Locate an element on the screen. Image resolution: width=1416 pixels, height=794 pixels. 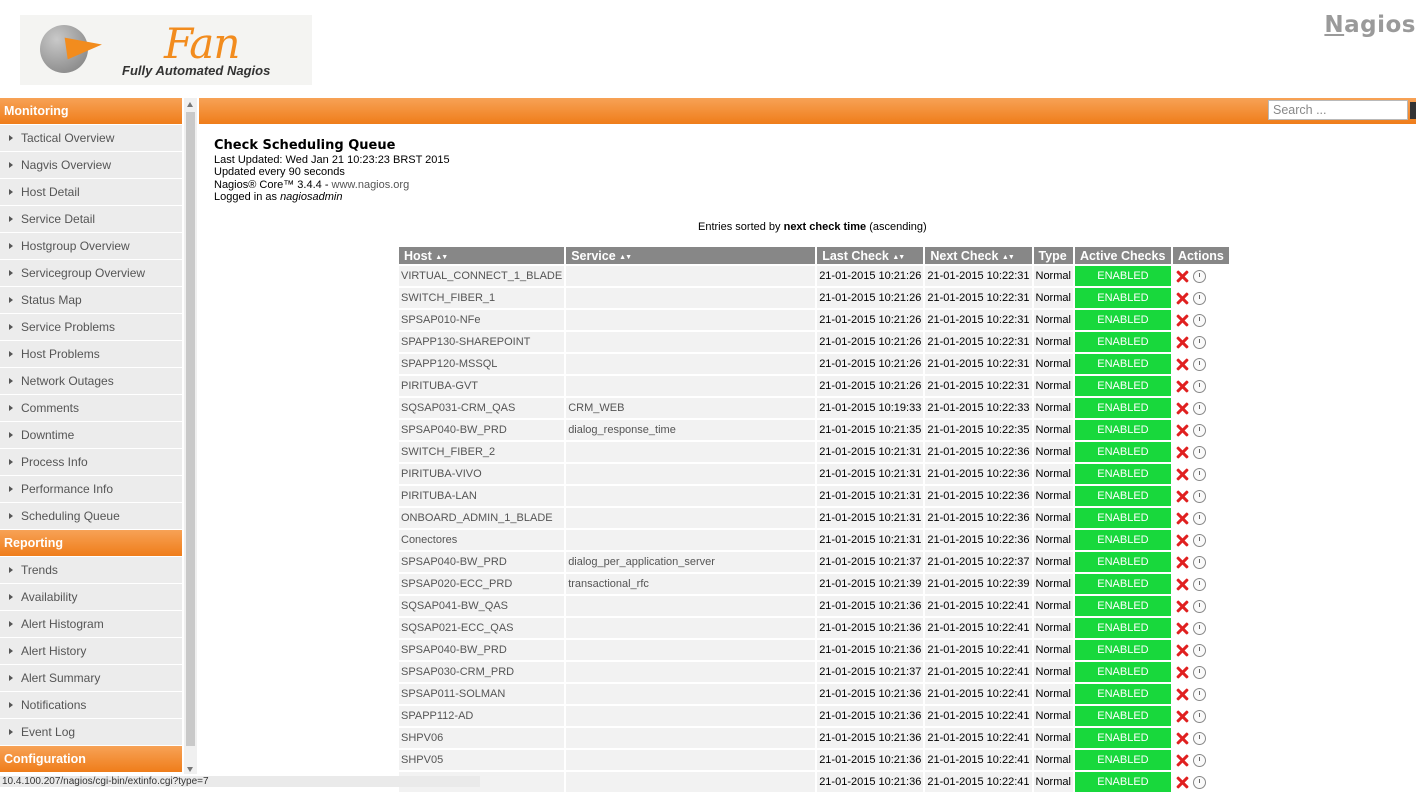
sidebar-item-service-problems: Service Problems is located at coordinates (91, 327).